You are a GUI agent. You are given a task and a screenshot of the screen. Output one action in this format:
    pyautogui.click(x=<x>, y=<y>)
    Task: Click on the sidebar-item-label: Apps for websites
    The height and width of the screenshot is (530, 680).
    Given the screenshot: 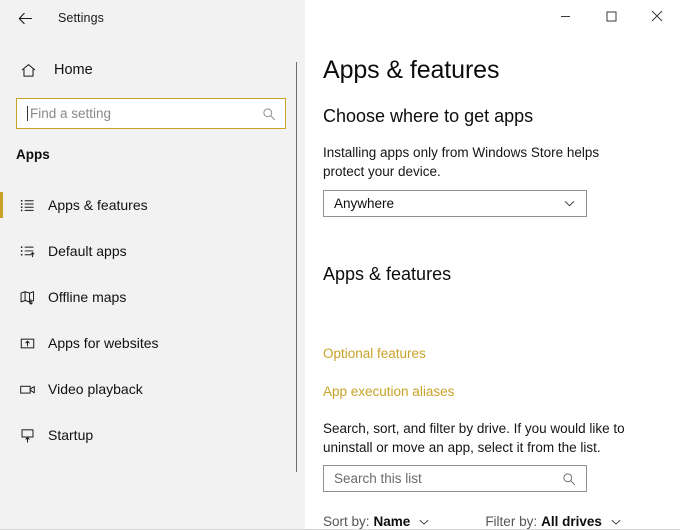 What is the action you would take?
    pyautogui.click(x=103, y=343)
    